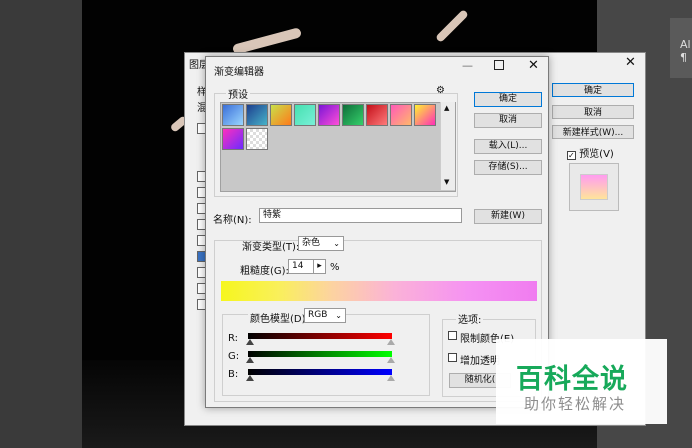 This screenshot has width=692, height=448. I want to click on character-panel-tab: Al ¶, so click(681, 48).